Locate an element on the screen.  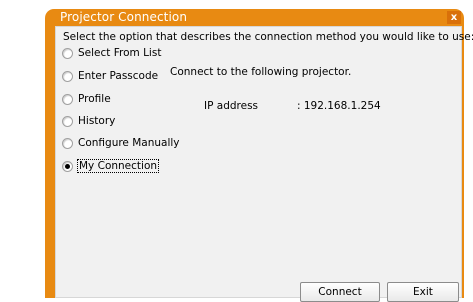
close-button: x is located at coordinates (454, 17).